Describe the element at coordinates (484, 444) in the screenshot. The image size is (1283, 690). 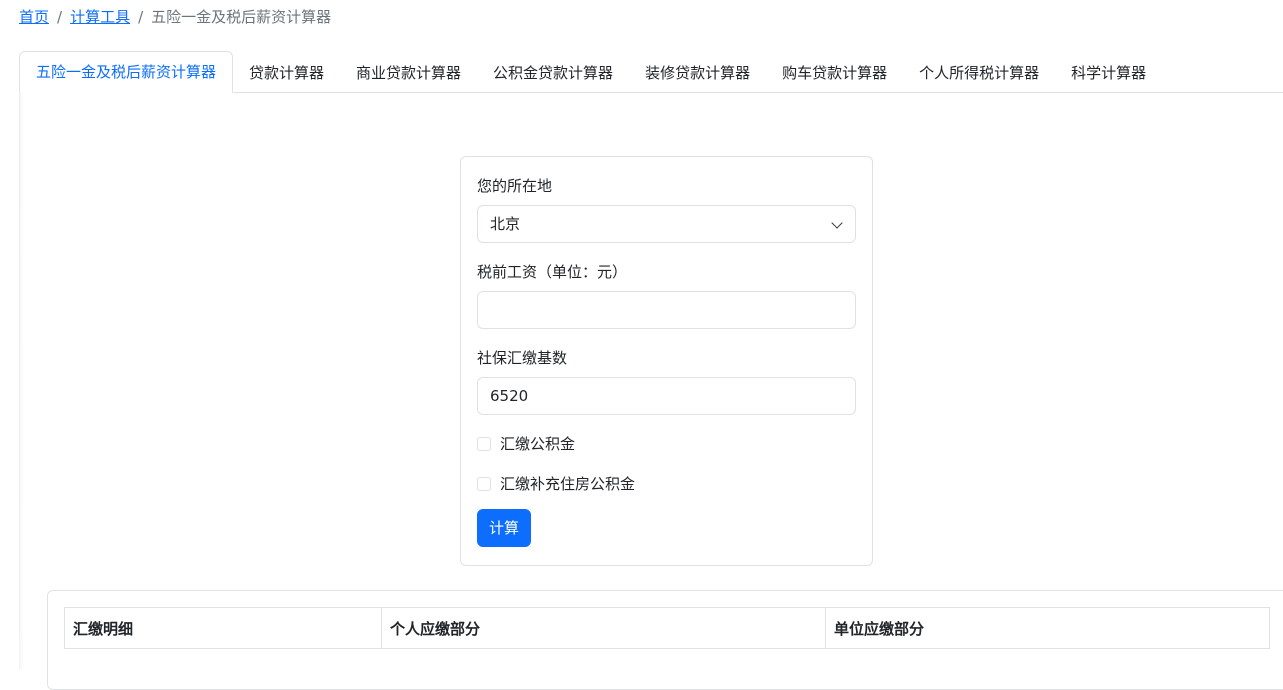
I see `housing-fund-checkbox` at that location.